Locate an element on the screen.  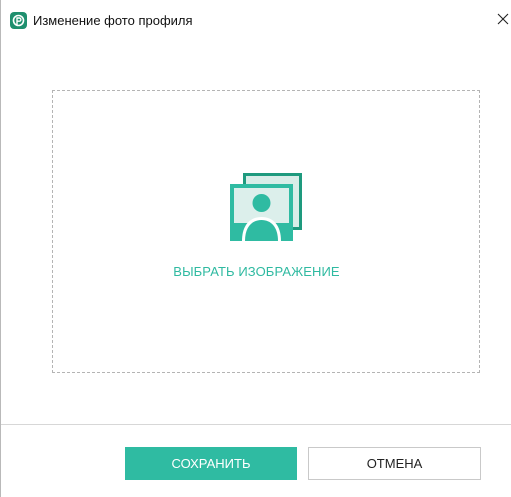
image-gallery-icon is located at coordinates (266, 207).